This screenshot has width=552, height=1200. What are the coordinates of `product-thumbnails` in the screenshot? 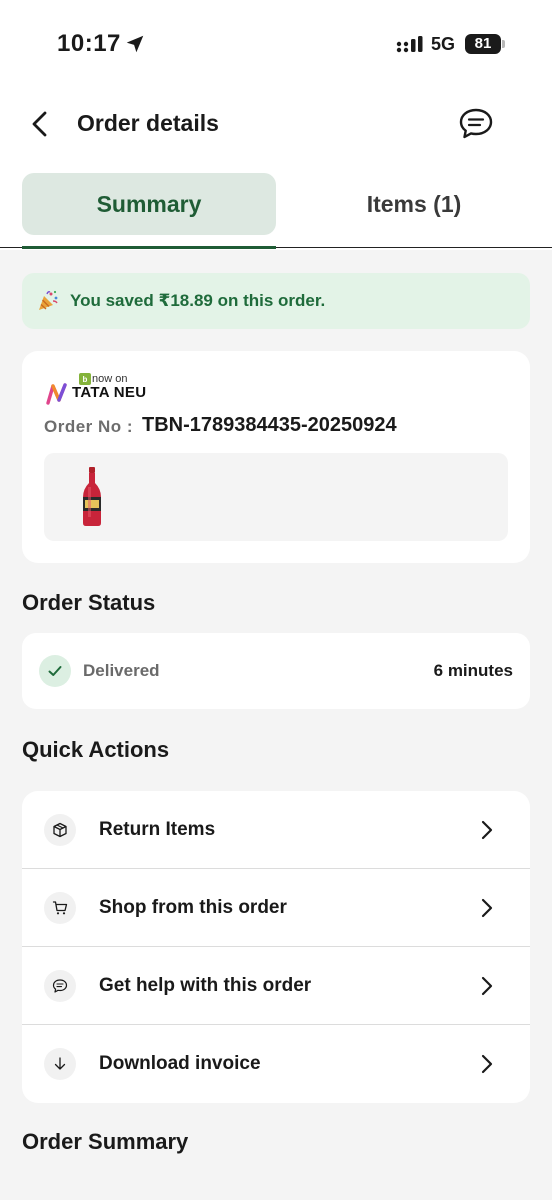 It's located at (276, 497).